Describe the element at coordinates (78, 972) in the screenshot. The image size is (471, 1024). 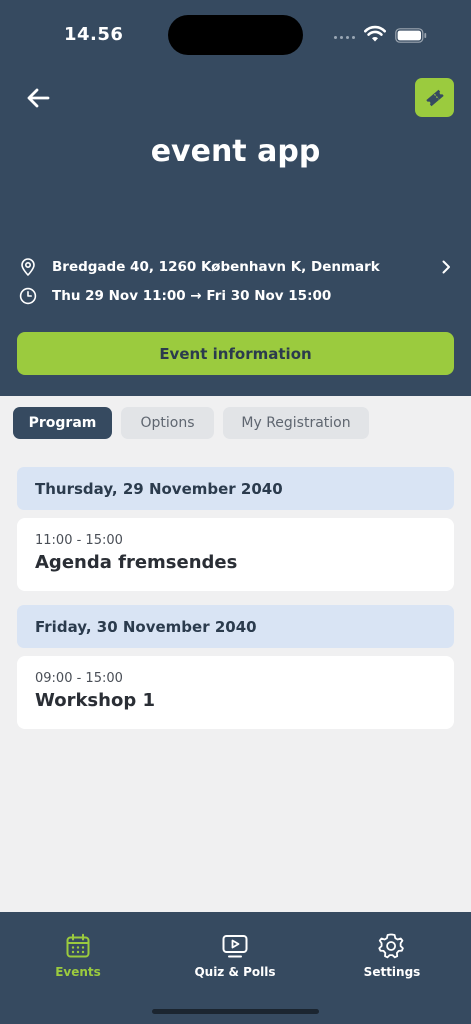
I see `nav-events-label: Events` at that location.